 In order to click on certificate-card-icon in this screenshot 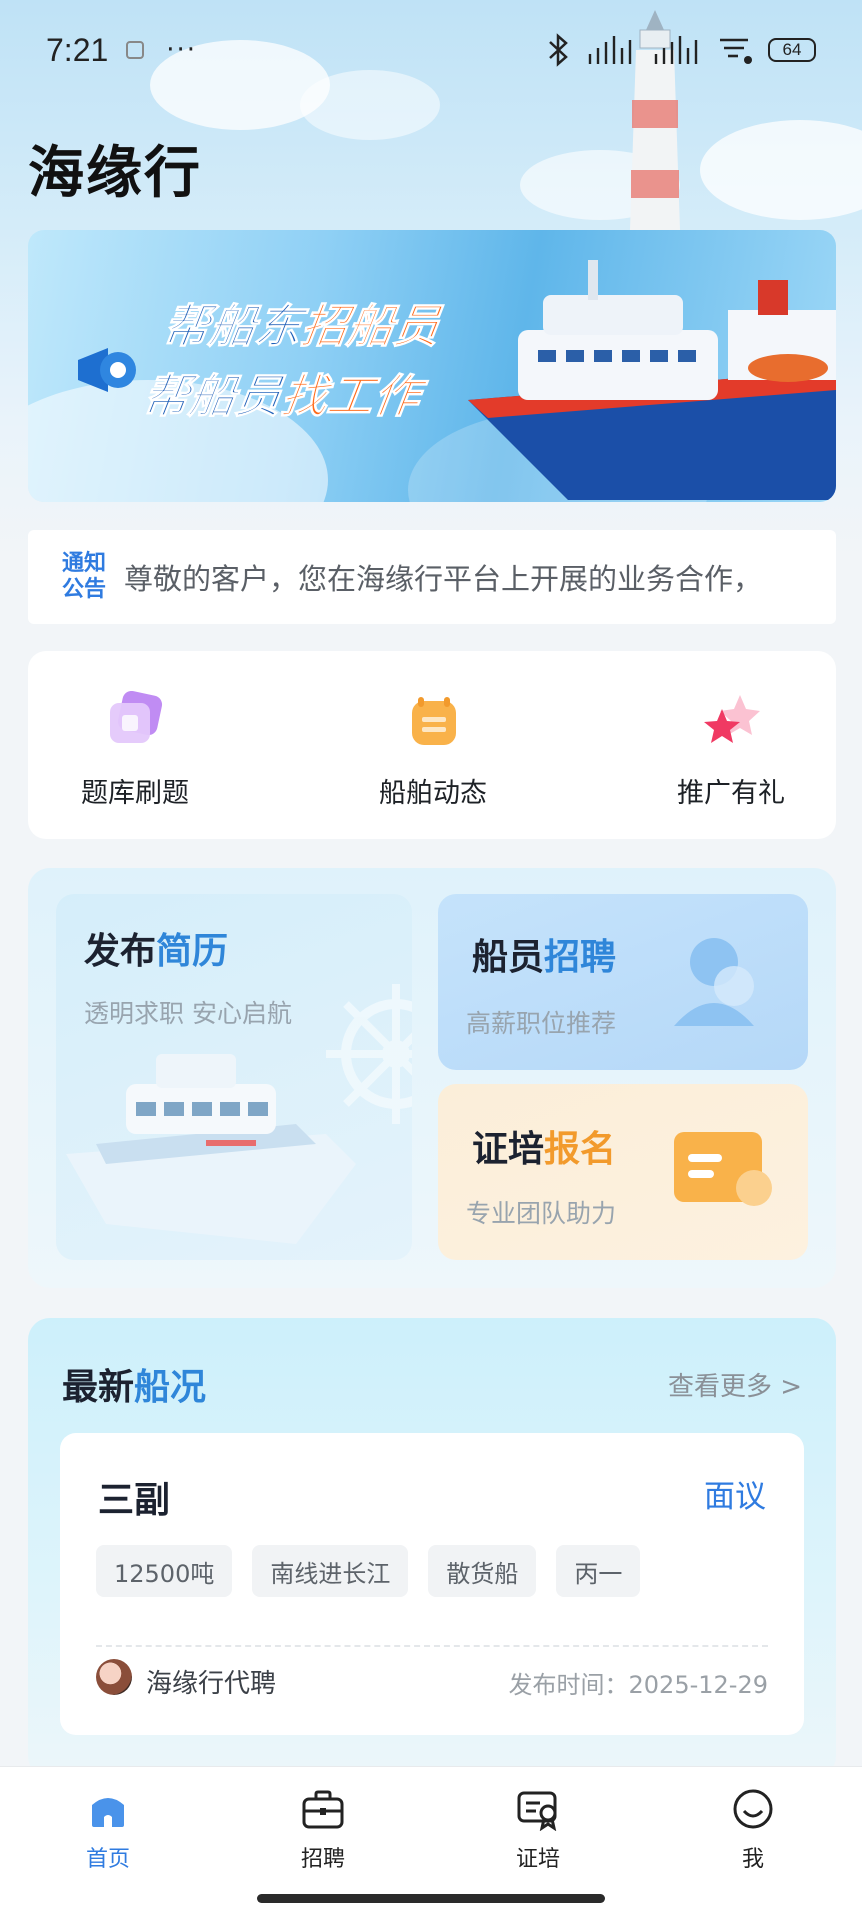, I will do `click(723, 1169)`.